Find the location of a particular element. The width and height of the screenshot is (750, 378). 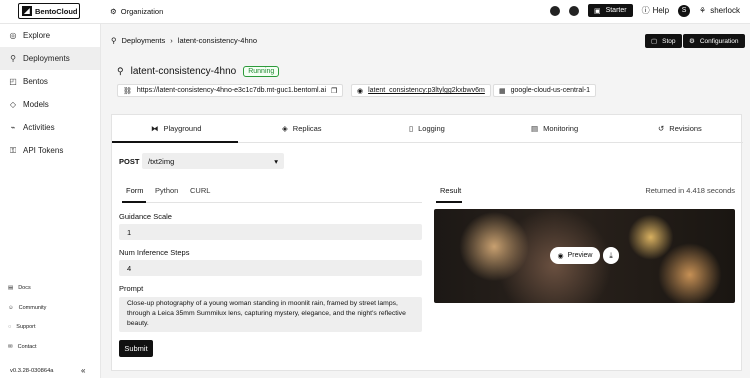

result-label: Result is located at coordinates (450, 190).